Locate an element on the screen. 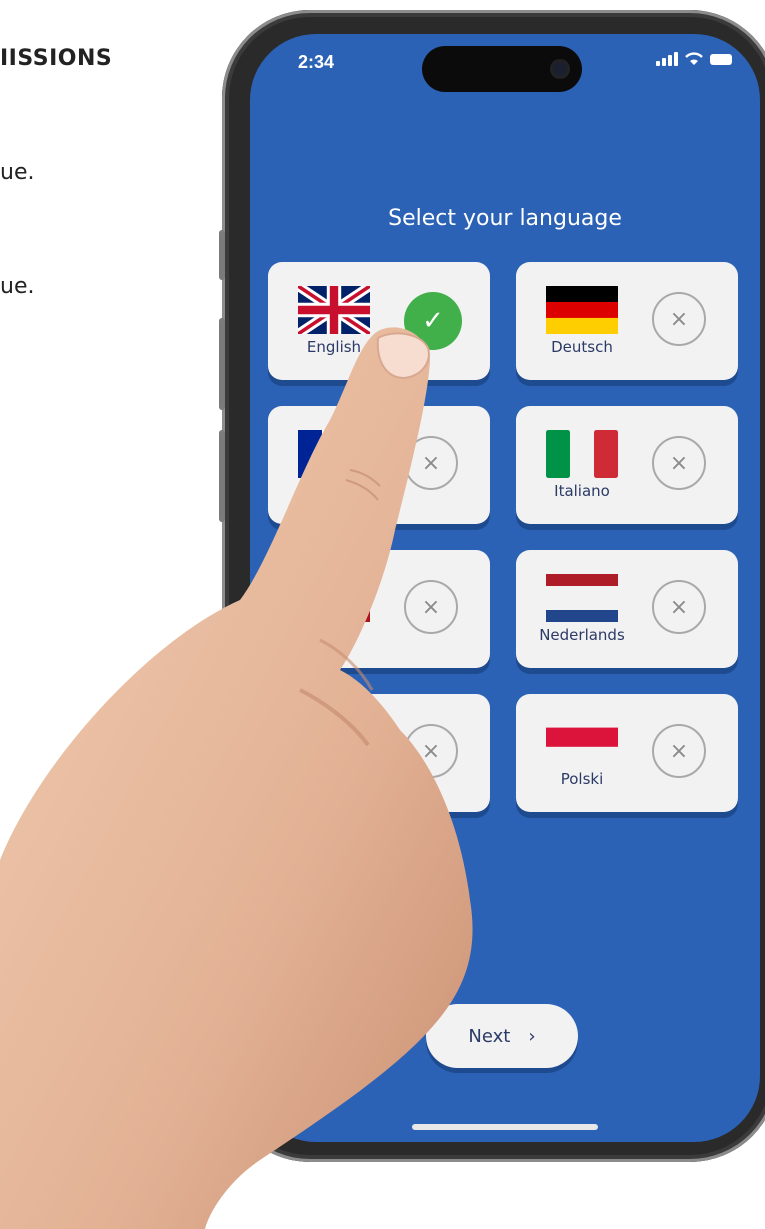  check-icon: ✓ is located at coordinates (433, 321).